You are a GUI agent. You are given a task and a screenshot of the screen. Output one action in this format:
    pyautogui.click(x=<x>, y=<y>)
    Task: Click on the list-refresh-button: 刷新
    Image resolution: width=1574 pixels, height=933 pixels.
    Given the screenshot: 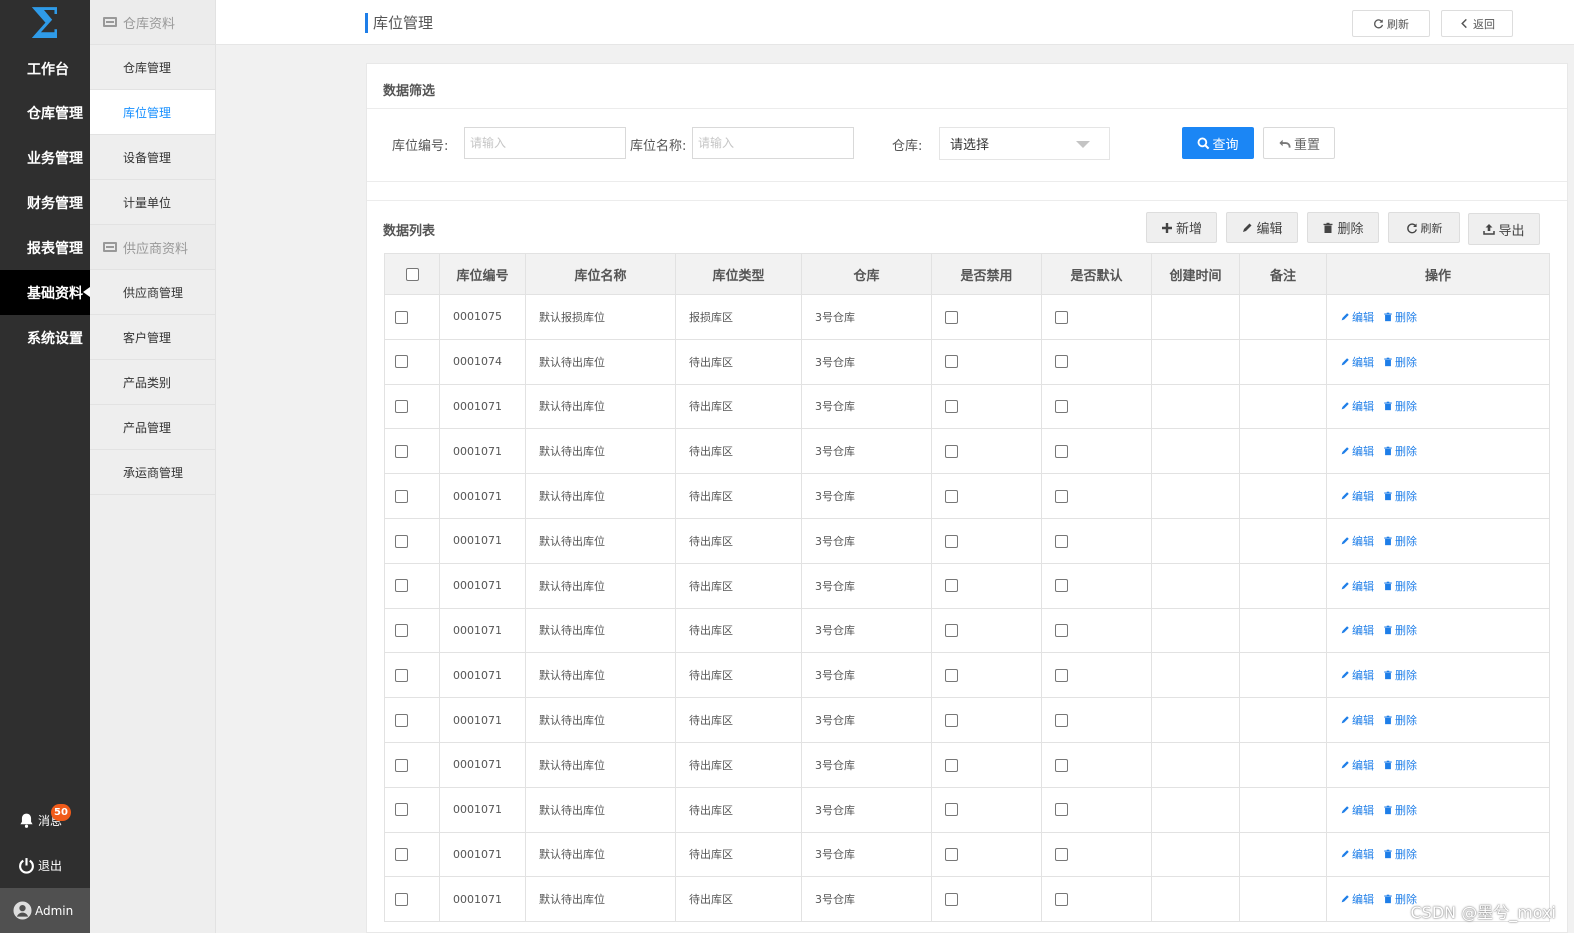 What is the action you would take?
    pyautogui.click(x=1424, y=227)
    